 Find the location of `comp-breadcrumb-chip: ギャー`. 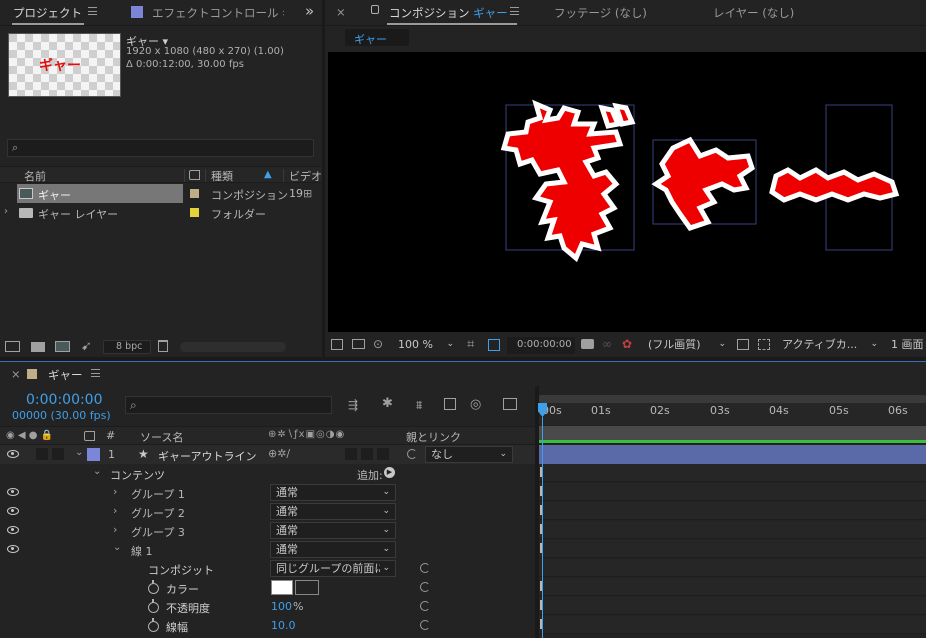

comp-breadcrumb-chip: ギャー is located at coordinates (377, 37).